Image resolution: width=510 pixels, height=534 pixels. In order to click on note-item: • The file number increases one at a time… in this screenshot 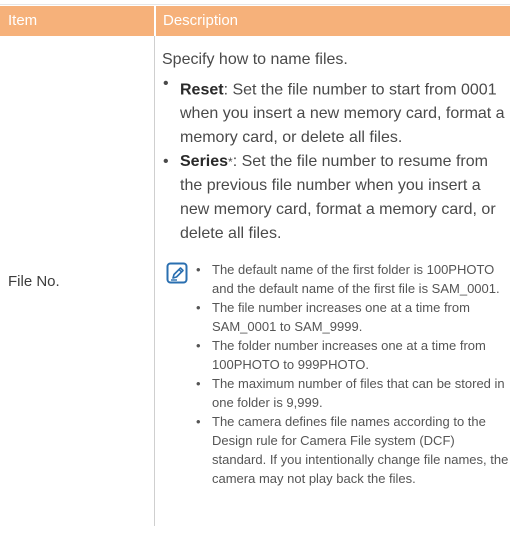, I will do `click(333, 317)`.